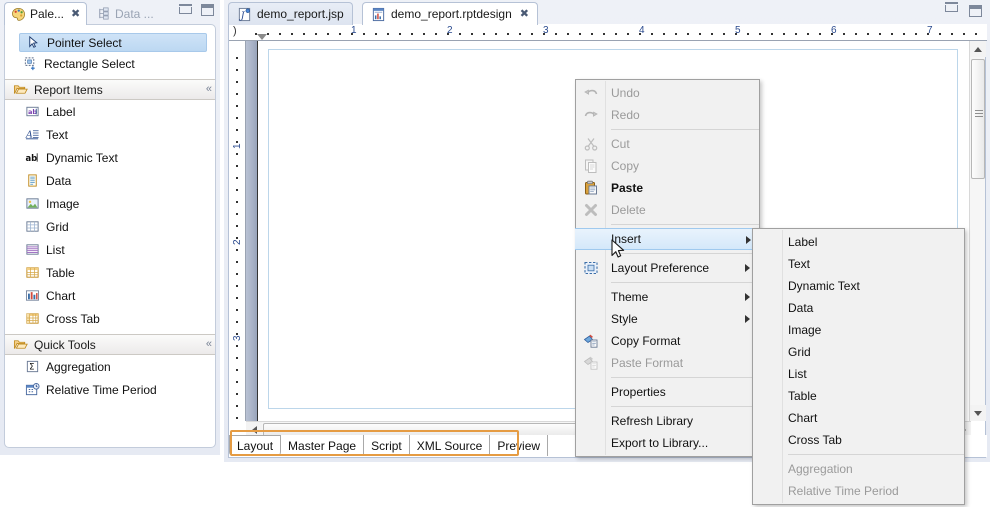  What do you see at coordinates (450, 13) in the screenshot?
I see `editor-tab-demo-report-rptdesign: demo_report.rptdesign ✖` at bounding box center [450, 13].